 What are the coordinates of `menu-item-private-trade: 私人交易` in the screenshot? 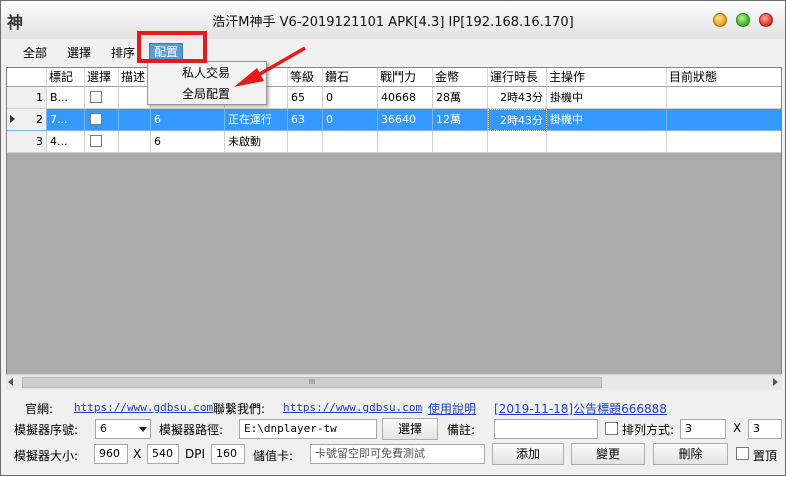 It's located at (207, 73).